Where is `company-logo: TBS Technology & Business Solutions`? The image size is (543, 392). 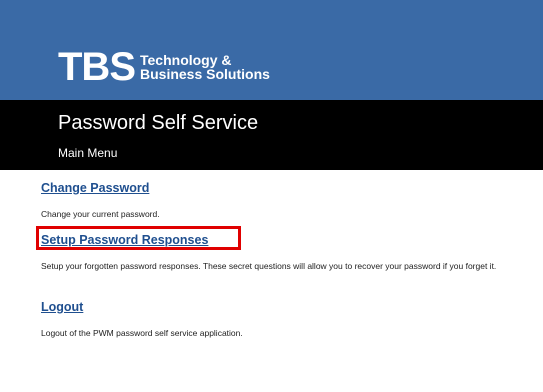 company-logo: TBS Technology & Business Solutions is located at coordinates (164, 67).